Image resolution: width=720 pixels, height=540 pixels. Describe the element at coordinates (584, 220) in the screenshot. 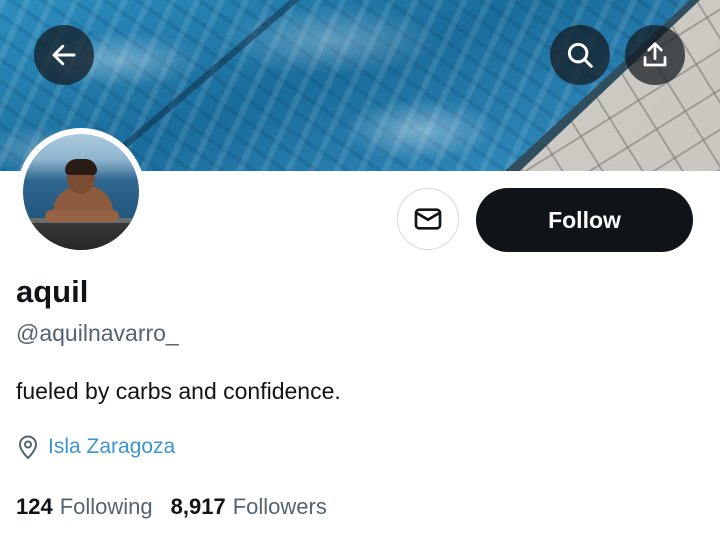

I see `follow-button: Follow` at that location.